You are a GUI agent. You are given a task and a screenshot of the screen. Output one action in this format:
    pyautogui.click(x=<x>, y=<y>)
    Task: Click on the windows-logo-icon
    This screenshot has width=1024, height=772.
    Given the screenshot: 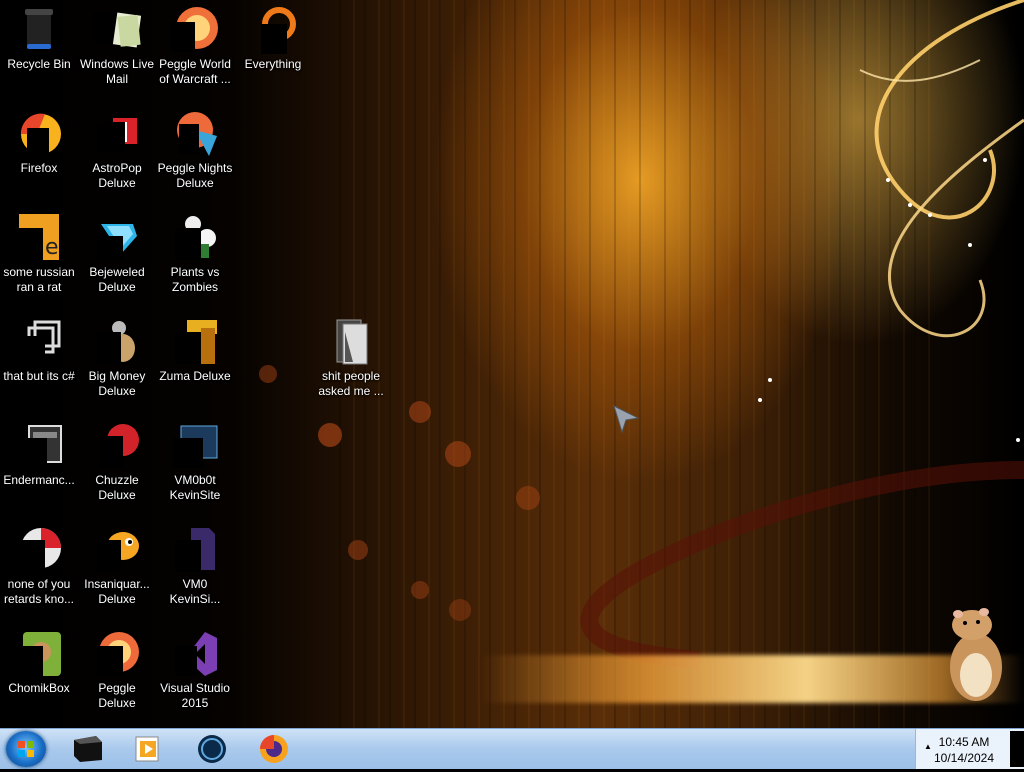 What is the action you would take?
    pyautogui.click(x=26, y=749)
    